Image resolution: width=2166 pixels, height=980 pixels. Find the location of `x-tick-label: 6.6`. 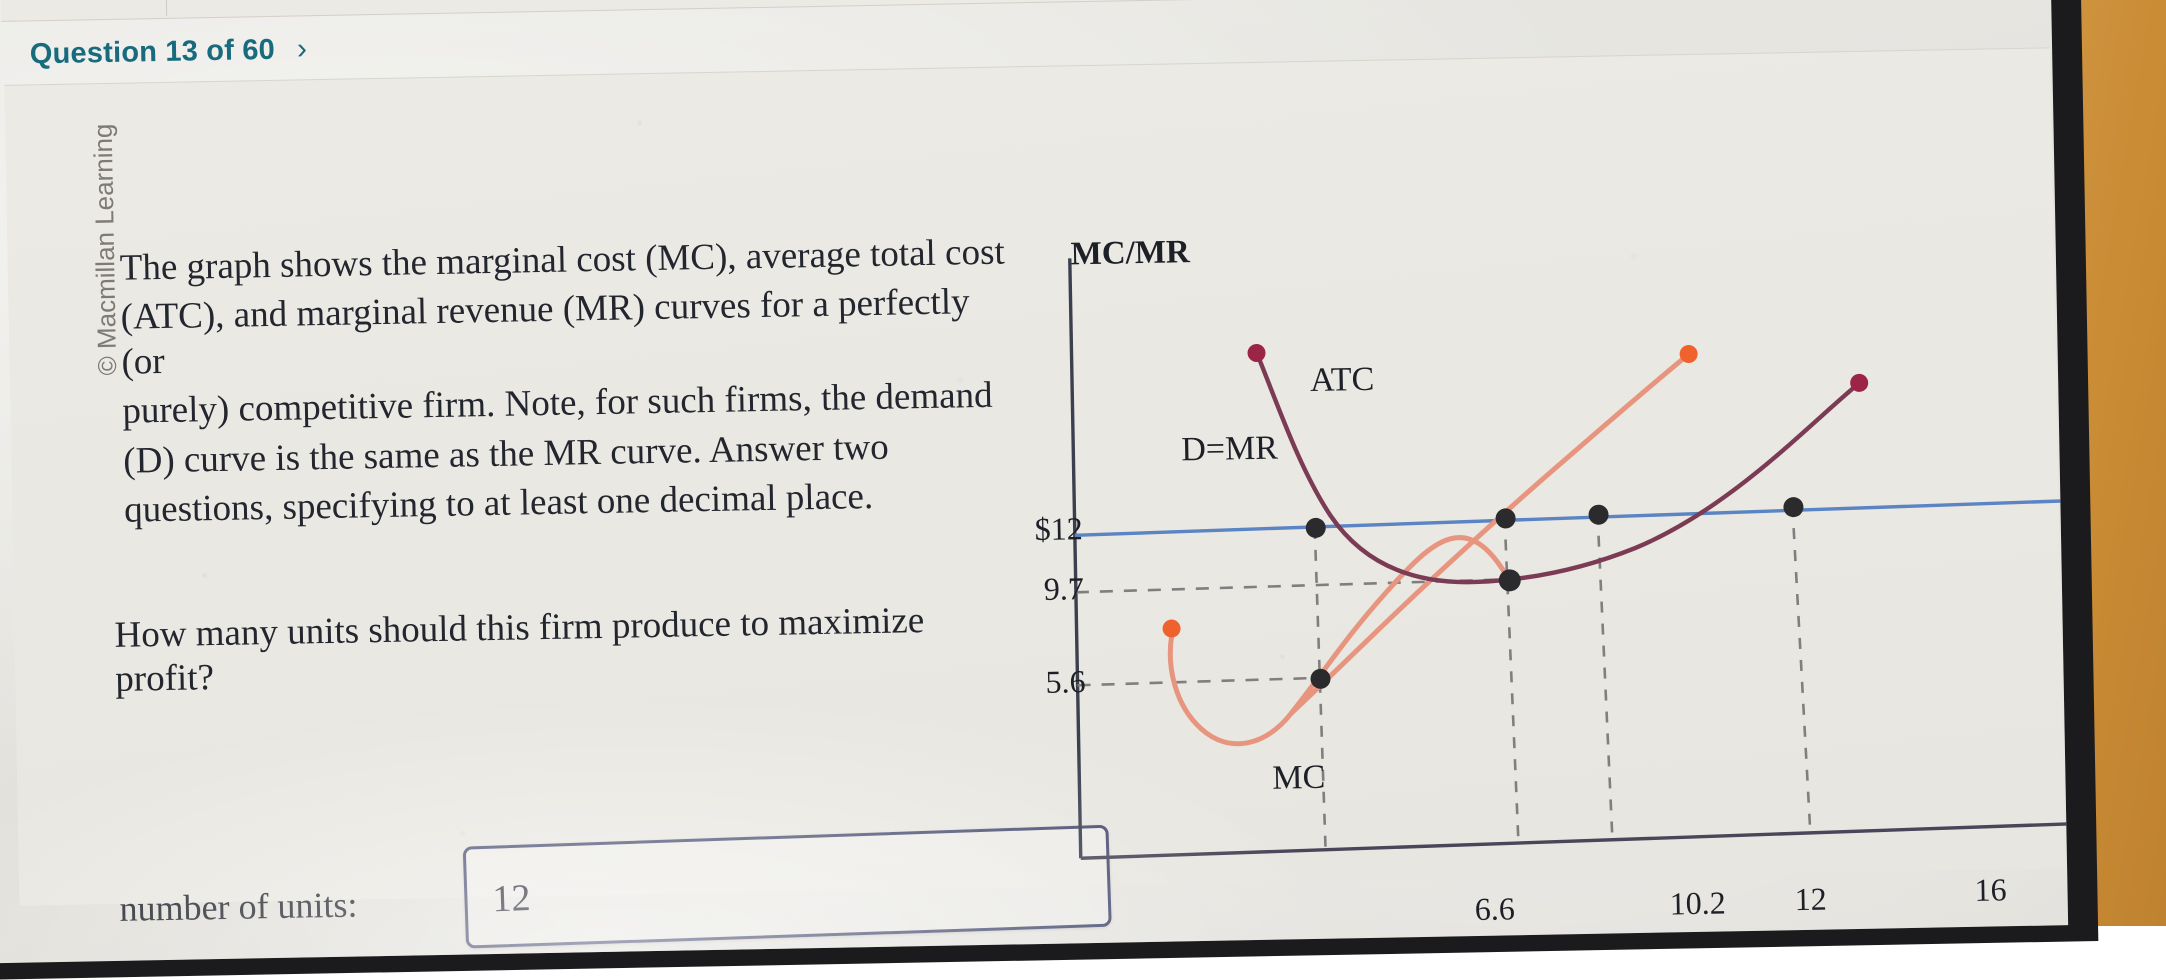

x-tick-label: 6.6 is located at coordinates (1495, 909).